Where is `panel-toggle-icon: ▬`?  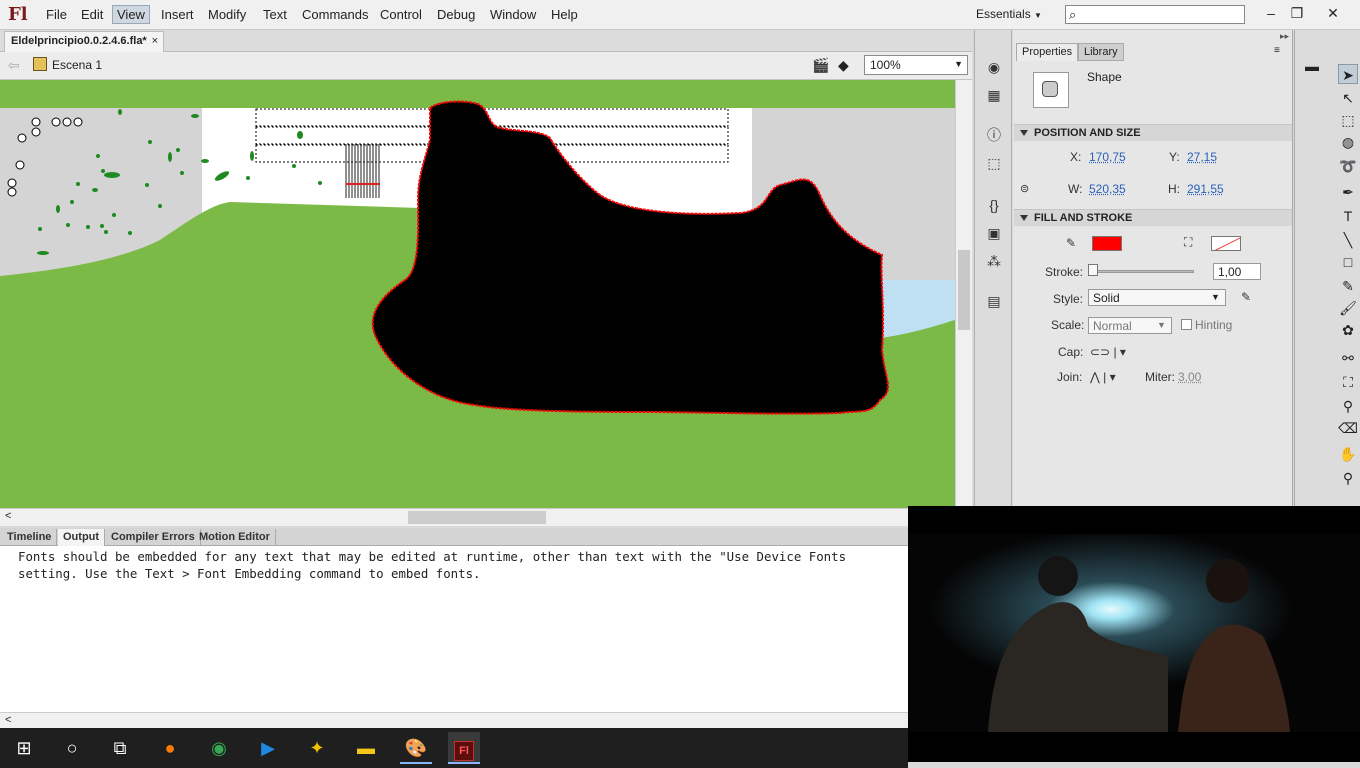 panel-toggle-icon: ▬ is located at coordinates (1315, 70).